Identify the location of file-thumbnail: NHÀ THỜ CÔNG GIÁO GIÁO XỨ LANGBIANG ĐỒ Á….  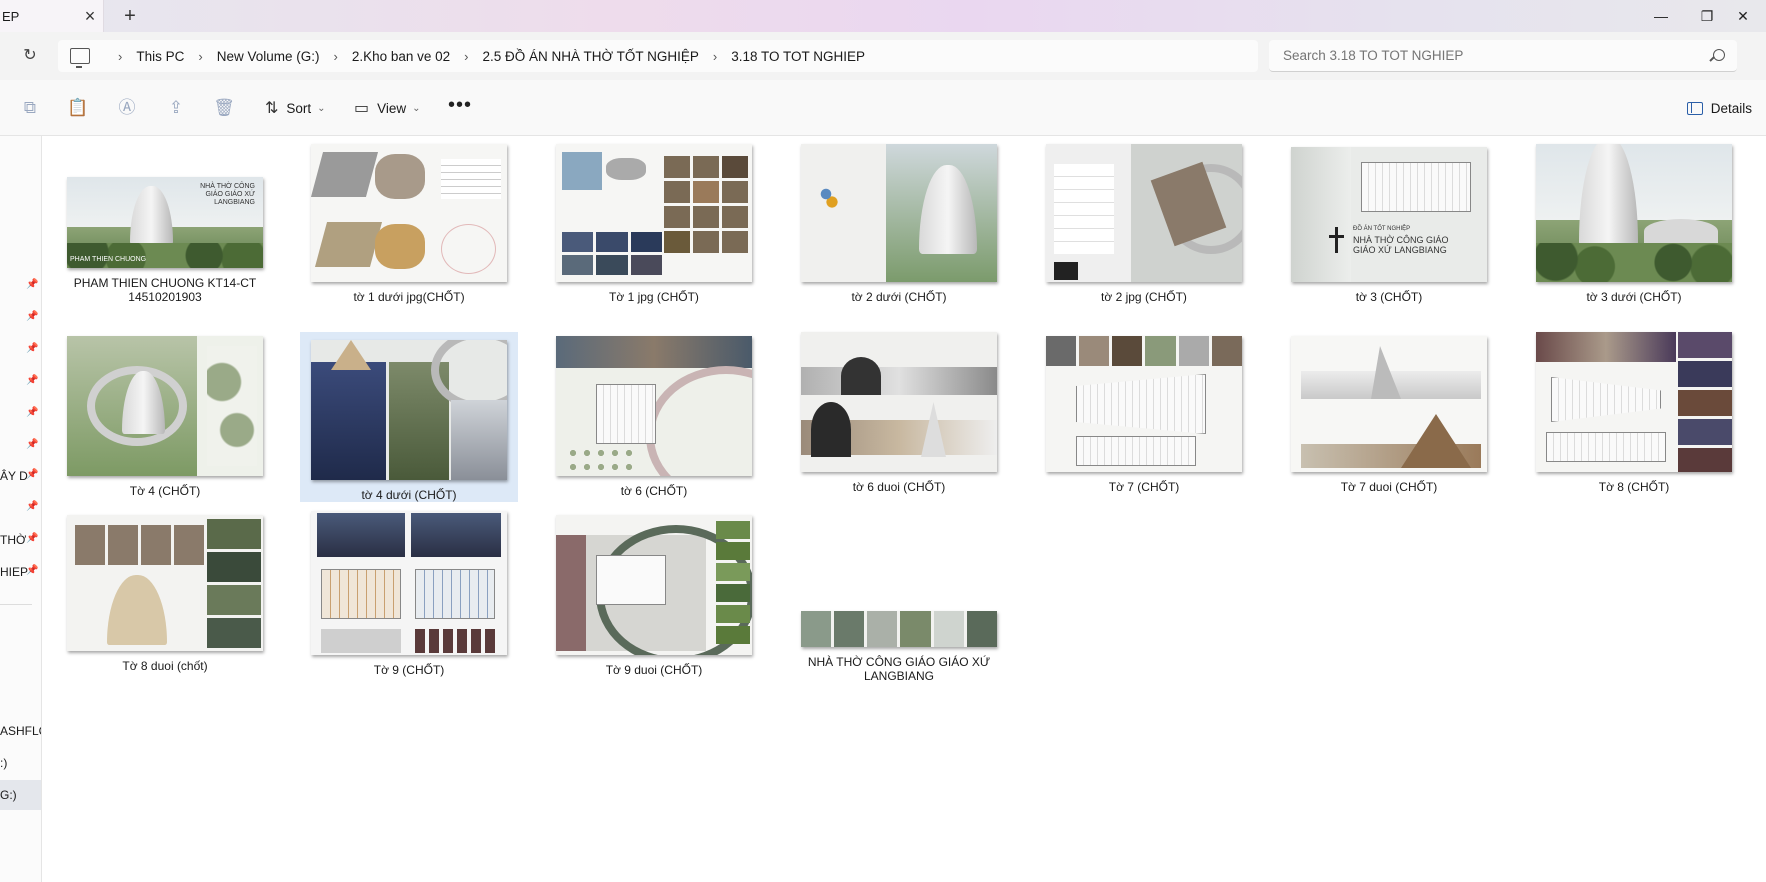
(1389, 214).